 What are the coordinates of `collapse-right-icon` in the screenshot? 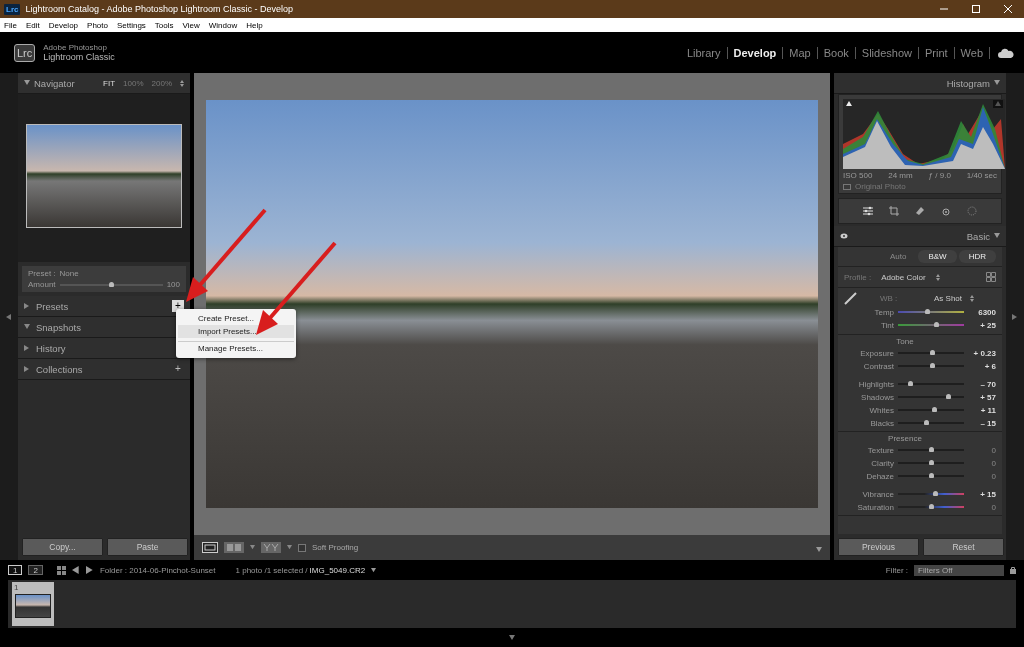 It's located at (1015, 316).